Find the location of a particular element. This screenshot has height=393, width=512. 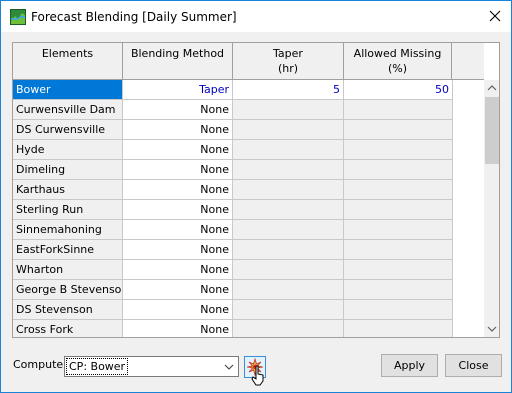

header-allowed-missing: Allowed Missing (%) is located at coordinates (398, 61).